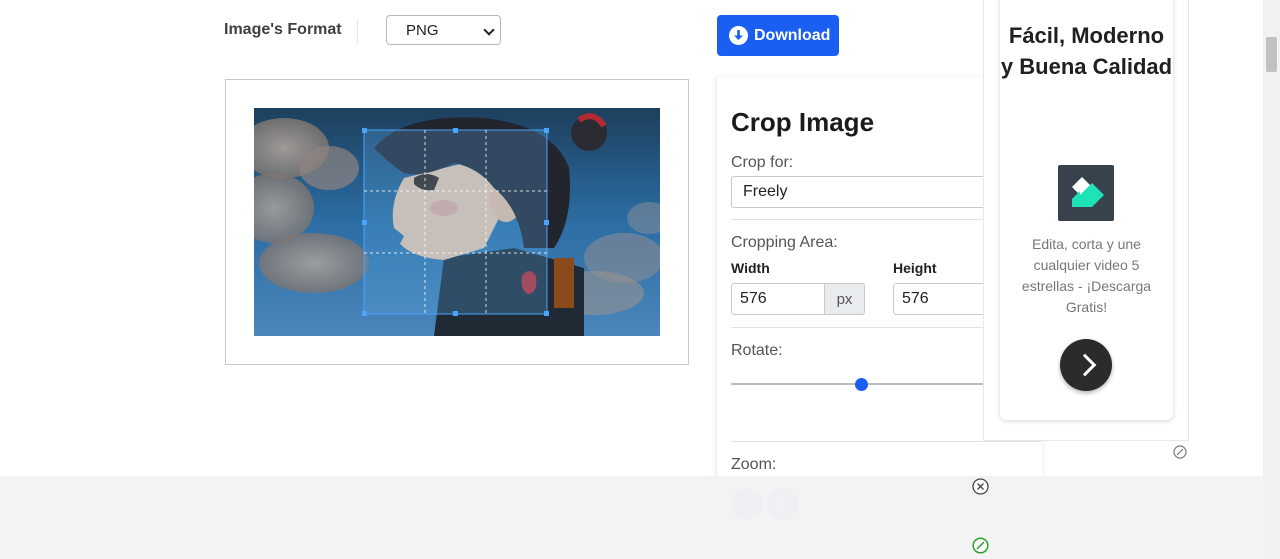 The image size is (1280, 559). What do you see at coordinates (792, 35) in the screenshot?
I see `download-button-label: Download` at bounding box center [792, 35].